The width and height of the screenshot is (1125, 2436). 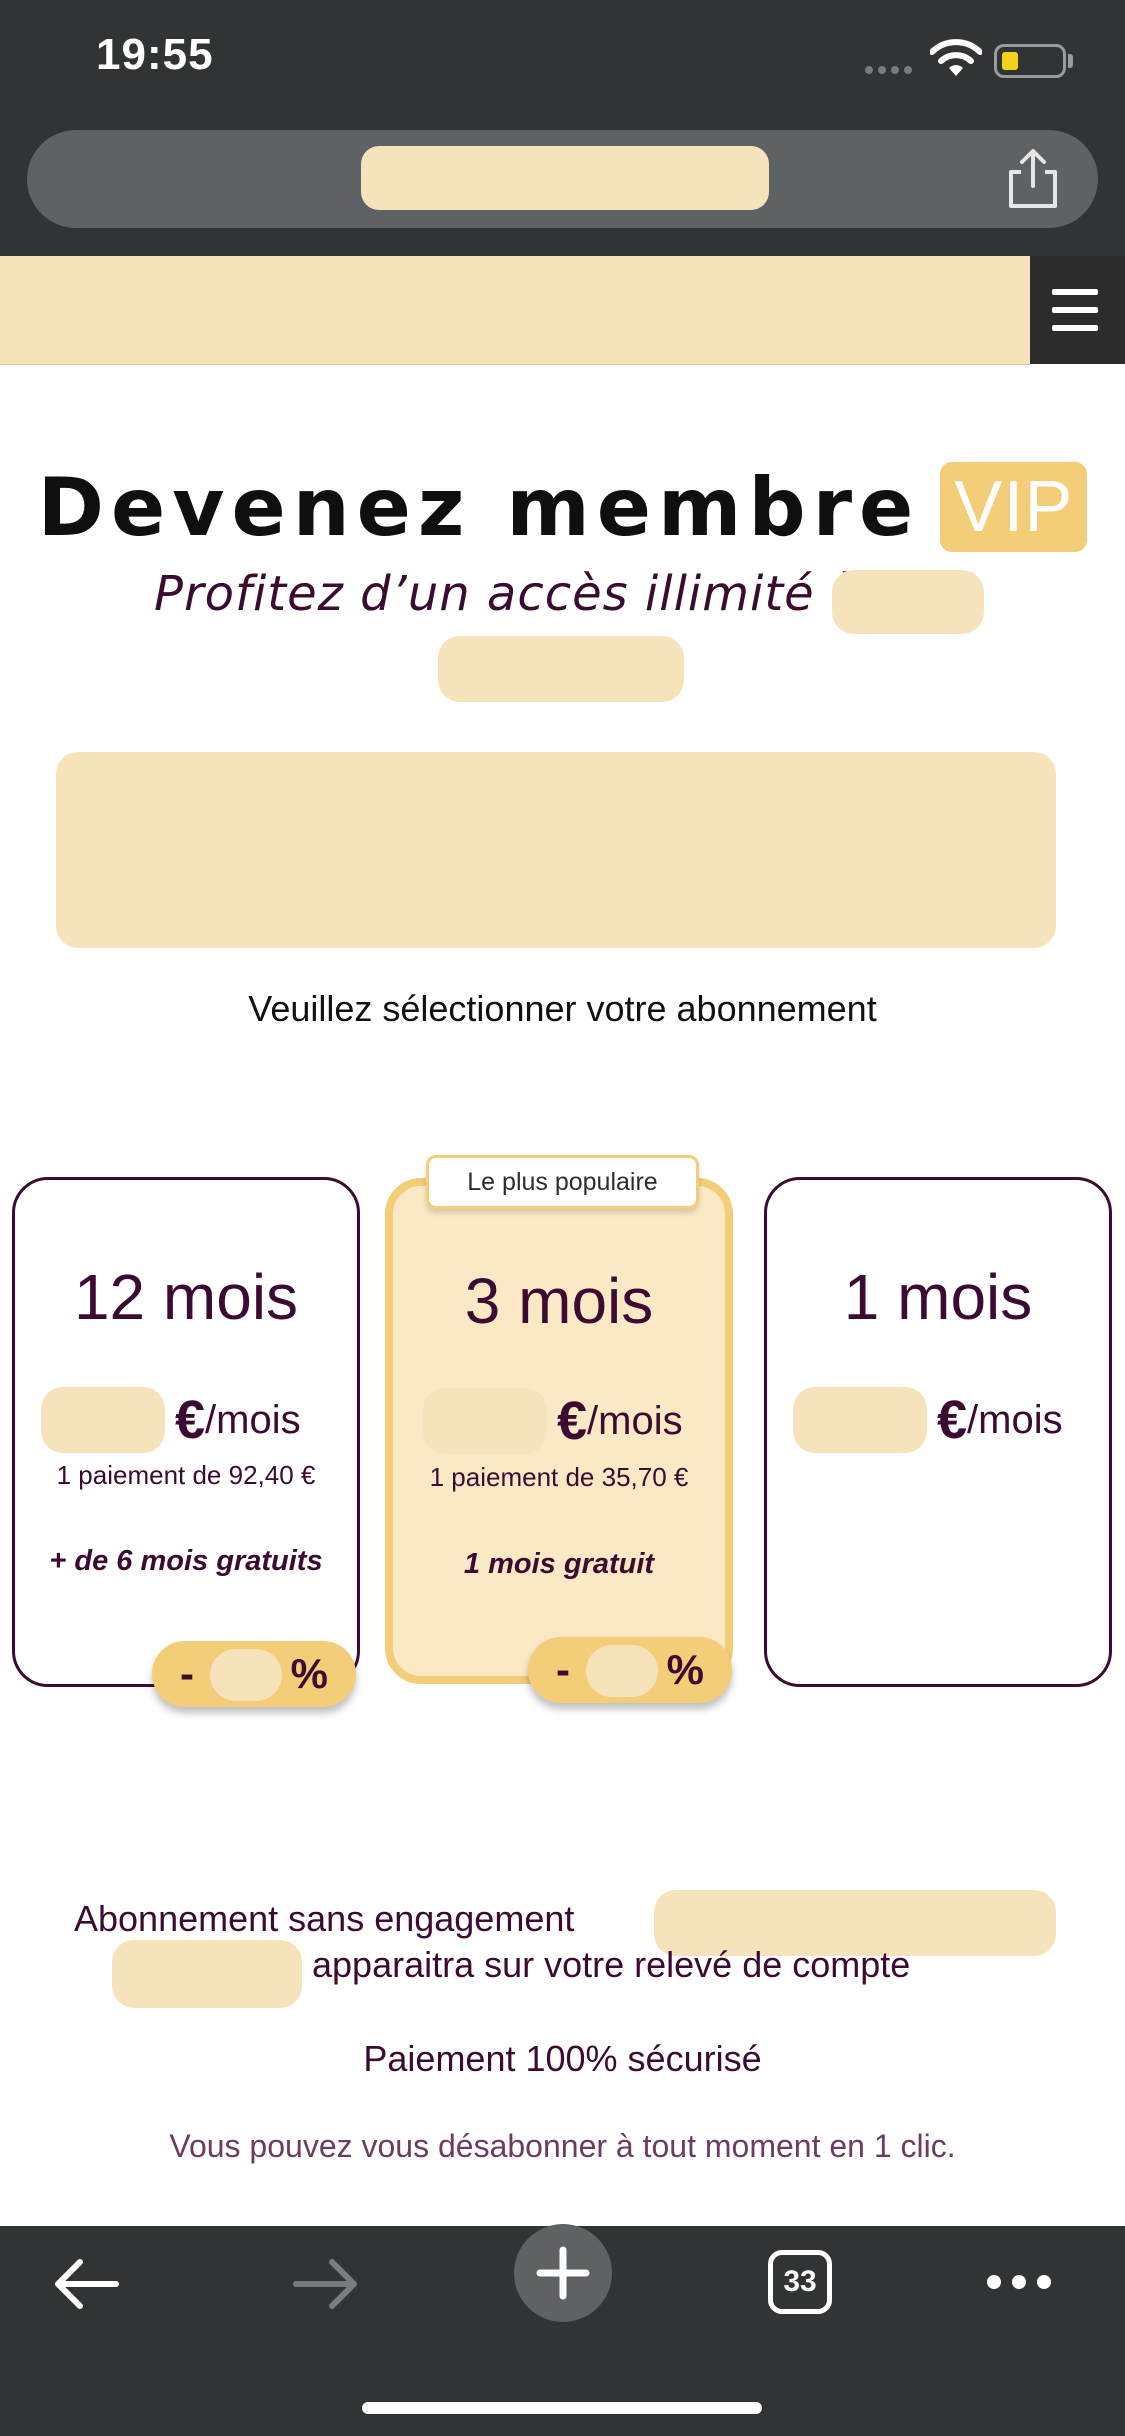 I want to click on new-tab-button, so click(x=563, y=2273).